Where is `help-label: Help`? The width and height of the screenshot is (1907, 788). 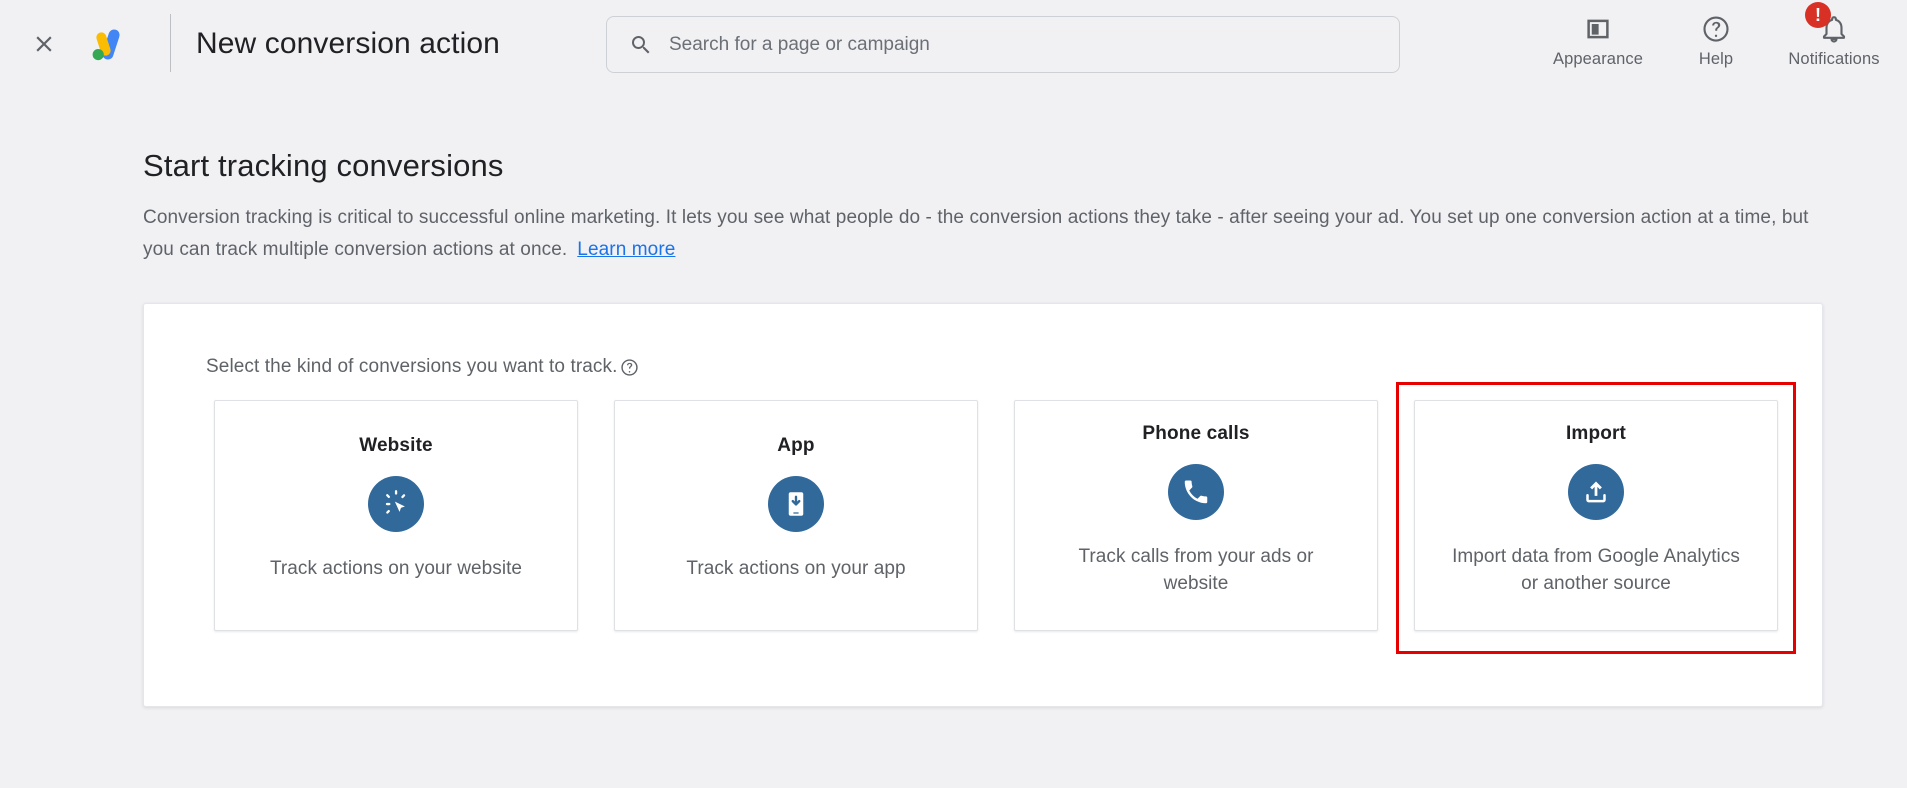
help-label: Help is located at coordinates (1716, 59).